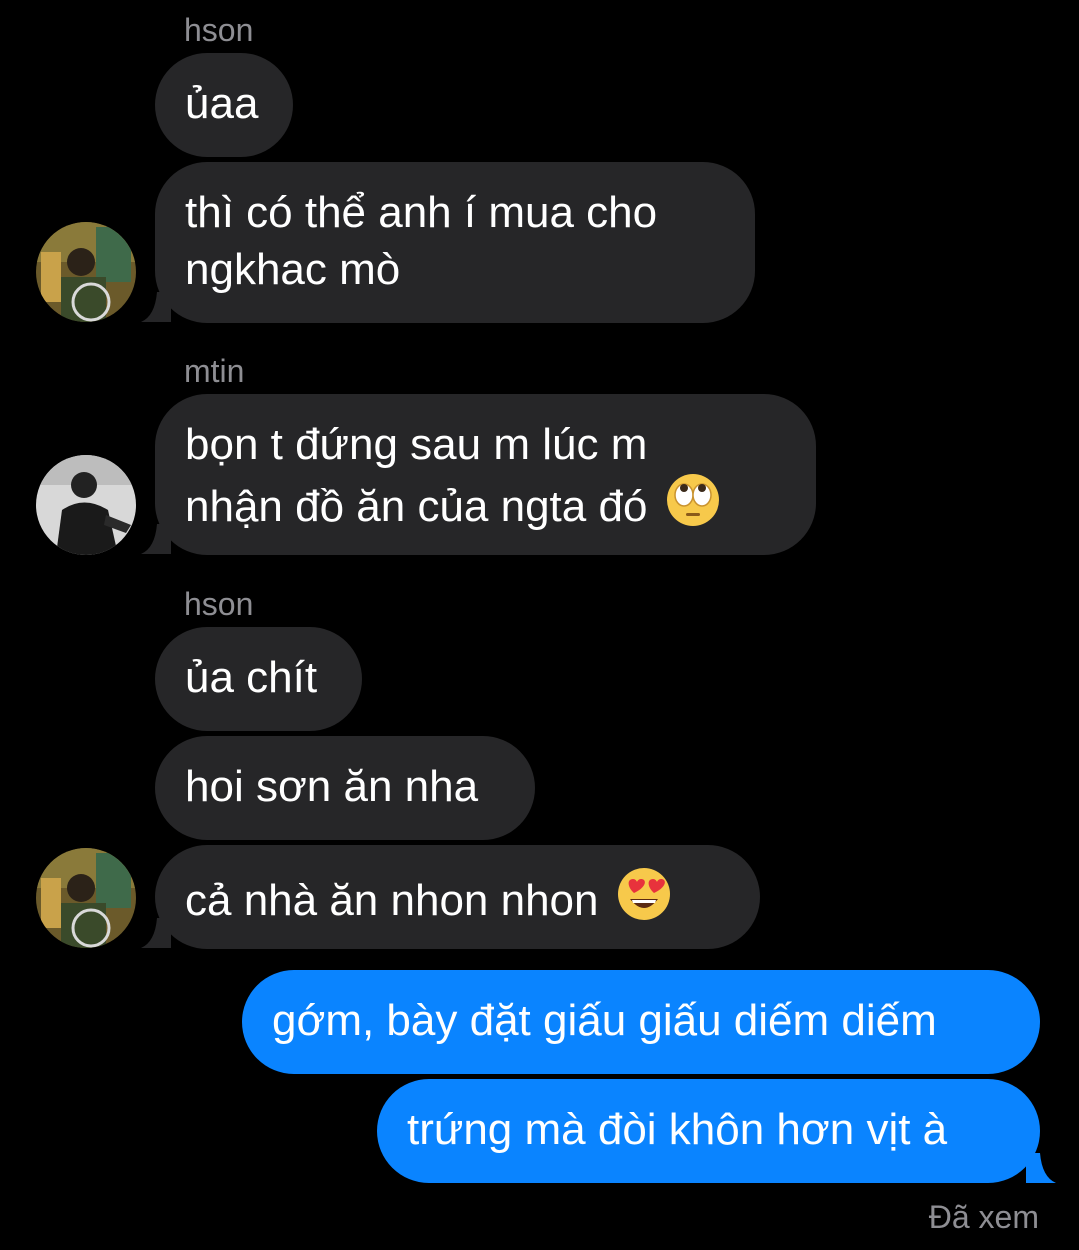  What do you see at coordinates (644, 894) in the screenshot?
I see `smiling-face-with-heart-eyes-icon` at bounding box center [644, 894].